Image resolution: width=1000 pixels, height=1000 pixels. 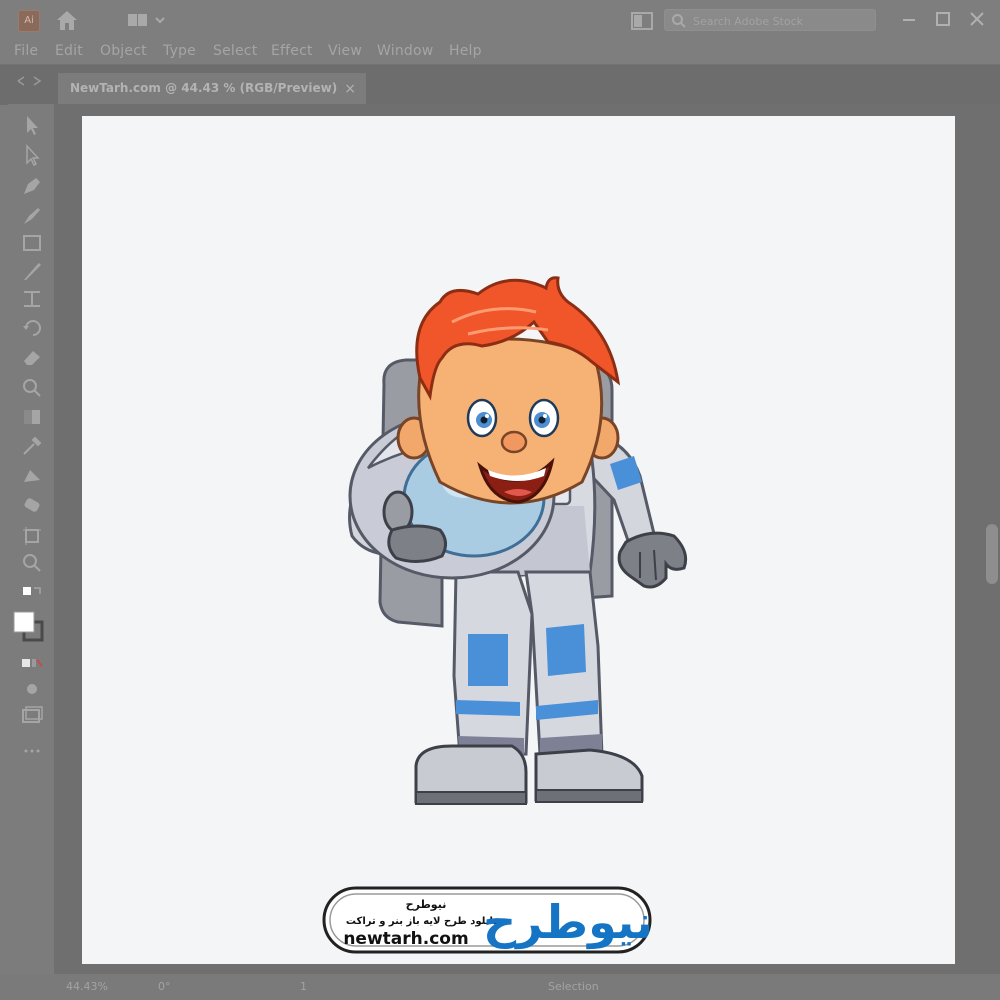 I want to click on watermark-tagline: دانلود طرح لایه باز بنر و تراکت, so click(x=422, y=921).